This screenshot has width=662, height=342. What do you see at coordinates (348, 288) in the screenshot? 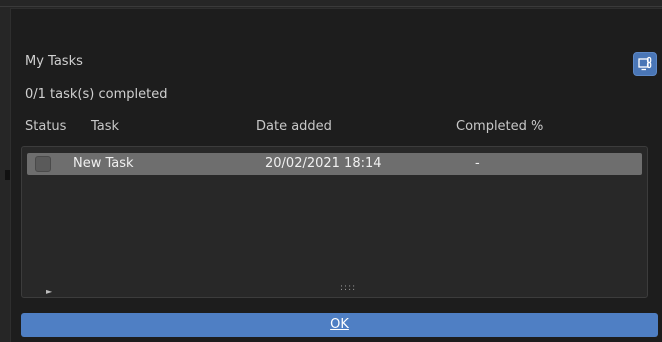
I see `resize-grip-icon: ::::` at bounding box center [348, 288].